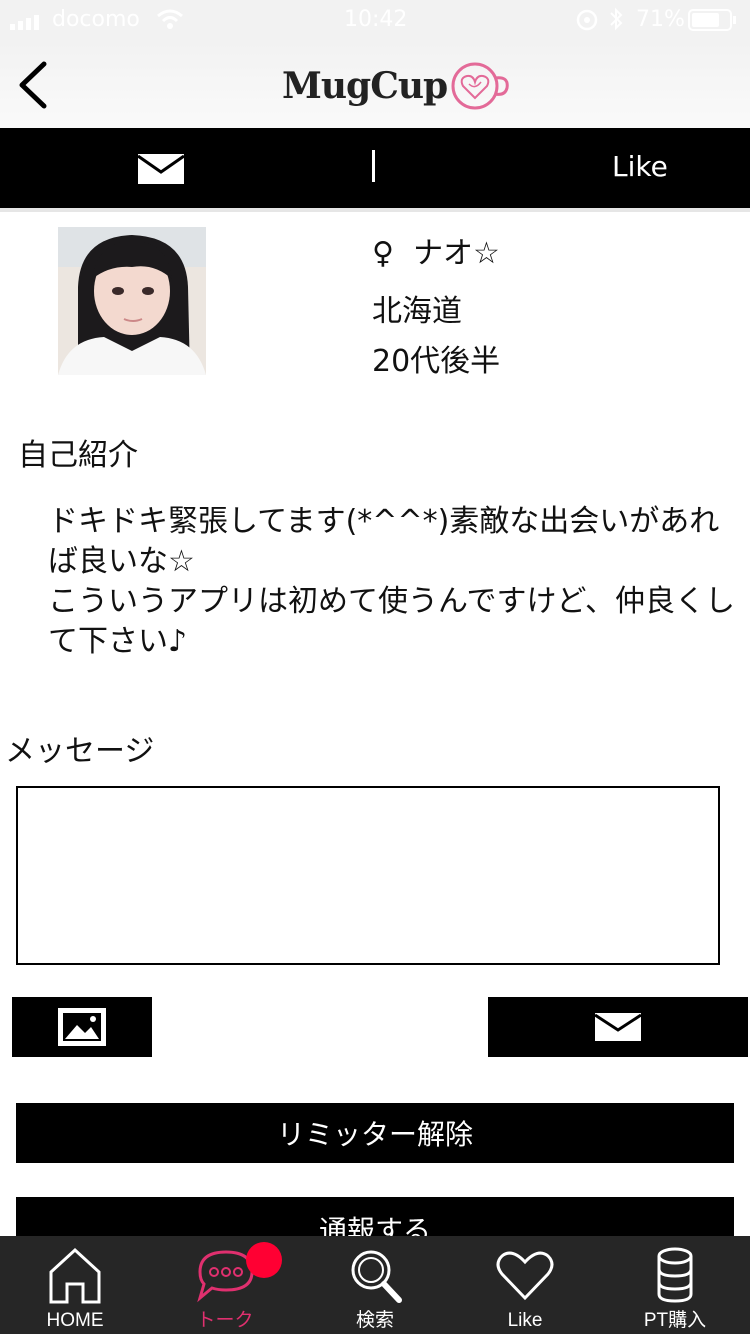 This screenshot has height=1334, width=750. Describe the element at coordinates (376, 1276) in the screenshot. I see `search-icon` at that location.